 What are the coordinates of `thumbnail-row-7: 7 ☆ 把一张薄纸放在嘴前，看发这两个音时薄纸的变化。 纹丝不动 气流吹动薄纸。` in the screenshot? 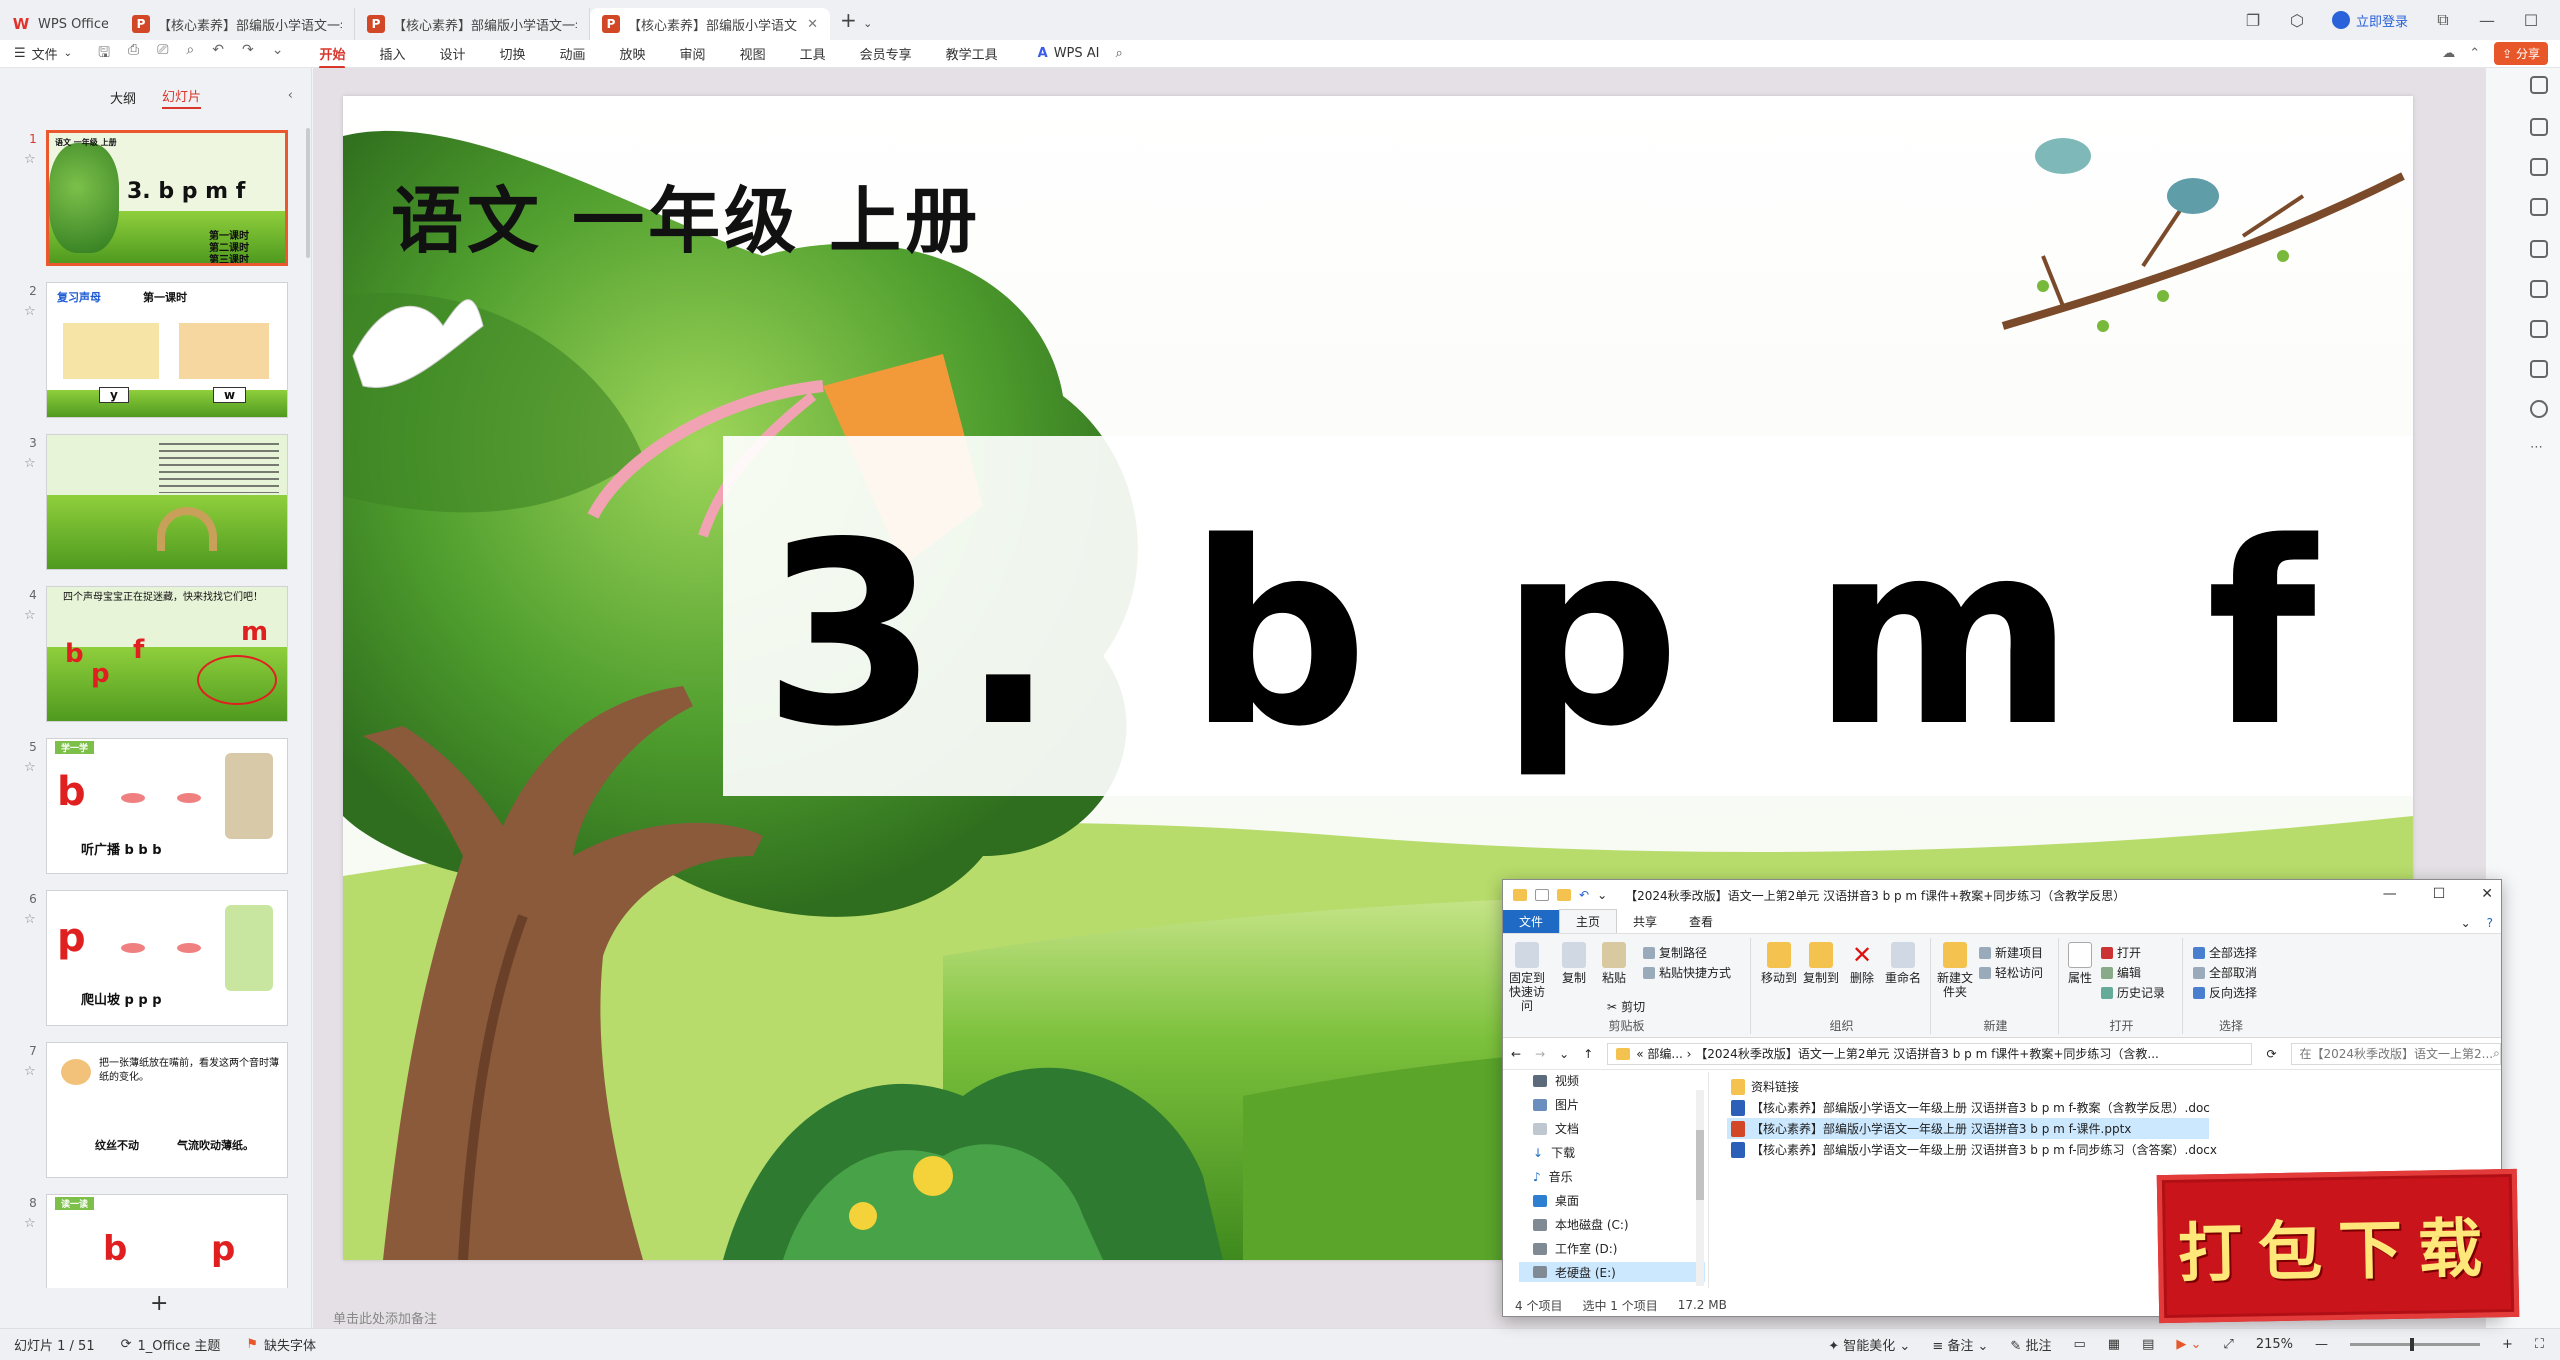 It's located at (156, 1112).